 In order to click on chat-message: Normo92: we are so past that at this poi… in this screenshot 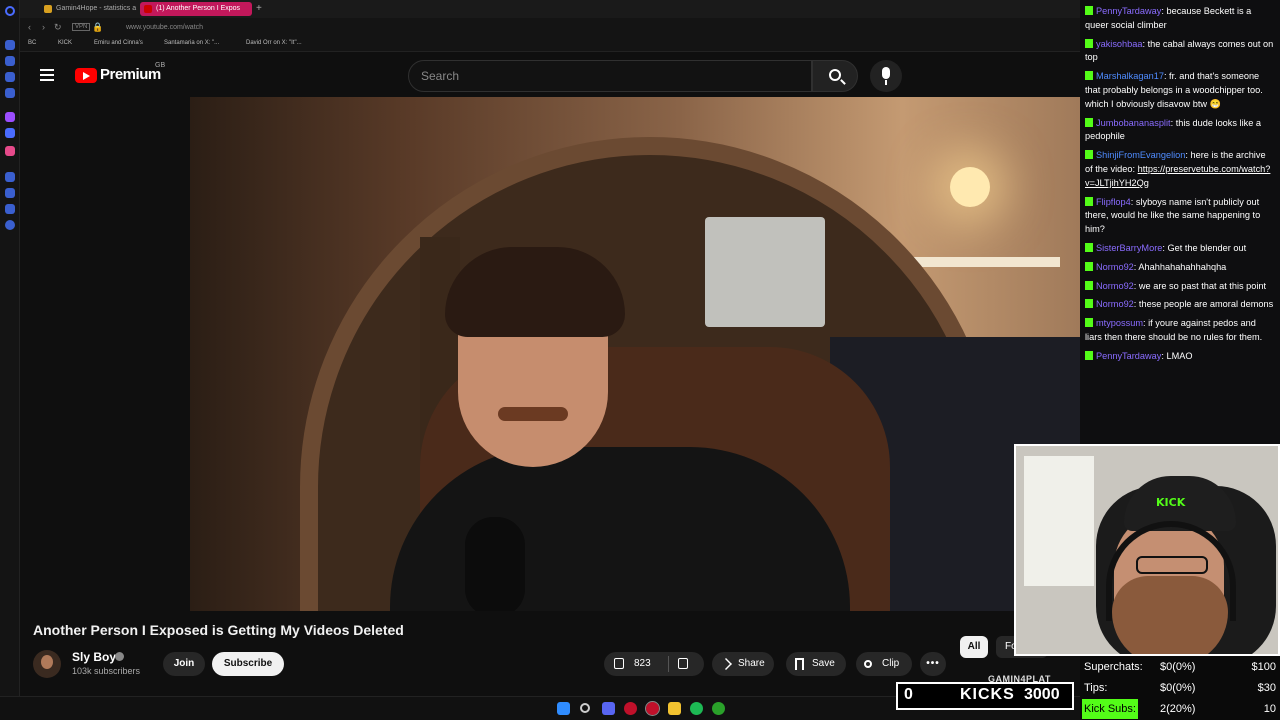, I will do `click(1179, 287)`.